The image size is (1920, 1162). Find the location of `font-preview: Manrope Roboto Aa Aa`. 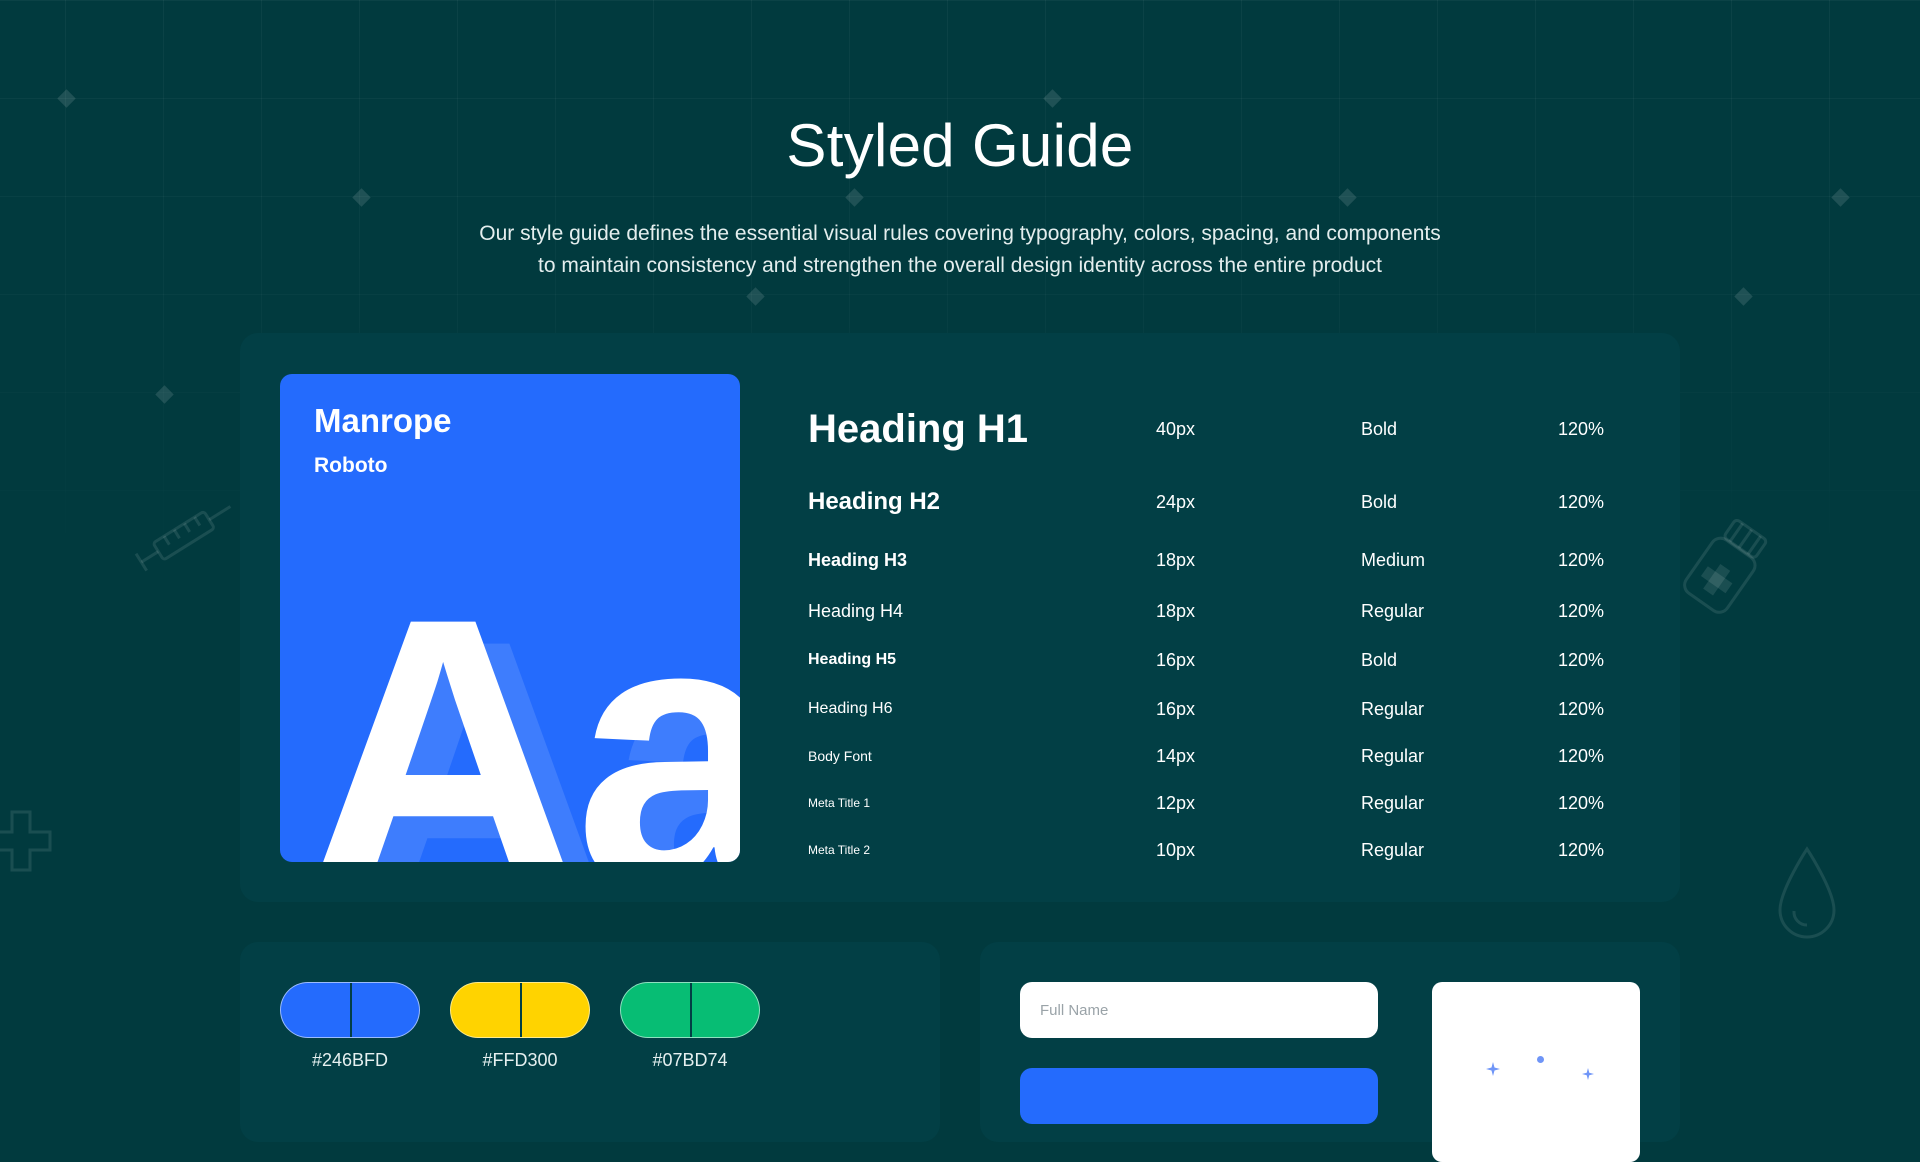

font-preview: Manrope Roboto Aa Aa is located at coordinates (510, 618).